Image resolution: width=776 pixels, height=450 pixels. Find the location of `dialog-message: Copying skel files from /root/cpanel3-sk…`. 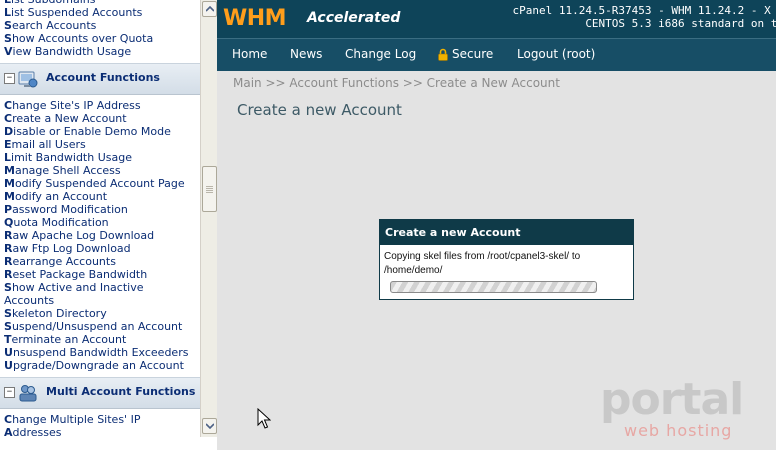

dialog-message: Copying skel files from /root/cpanel3-sk… is located at coordinates (482, 263).